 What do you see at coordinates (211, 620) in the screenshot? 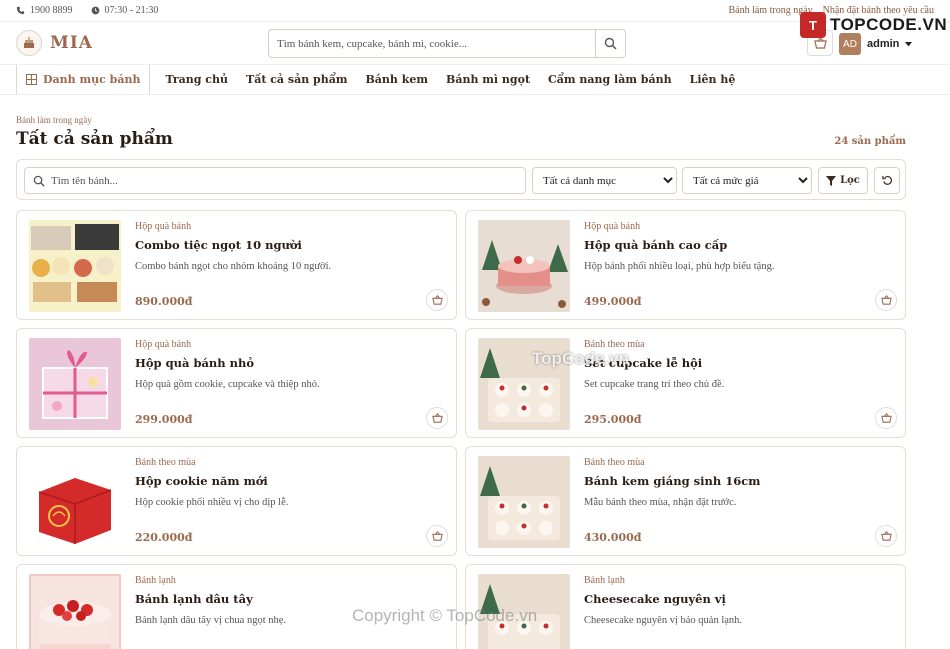
I see `product-desc: Bánh lạnh dâu tây vị chua ngọt nhẹ.` at bounding box center [211, 620].